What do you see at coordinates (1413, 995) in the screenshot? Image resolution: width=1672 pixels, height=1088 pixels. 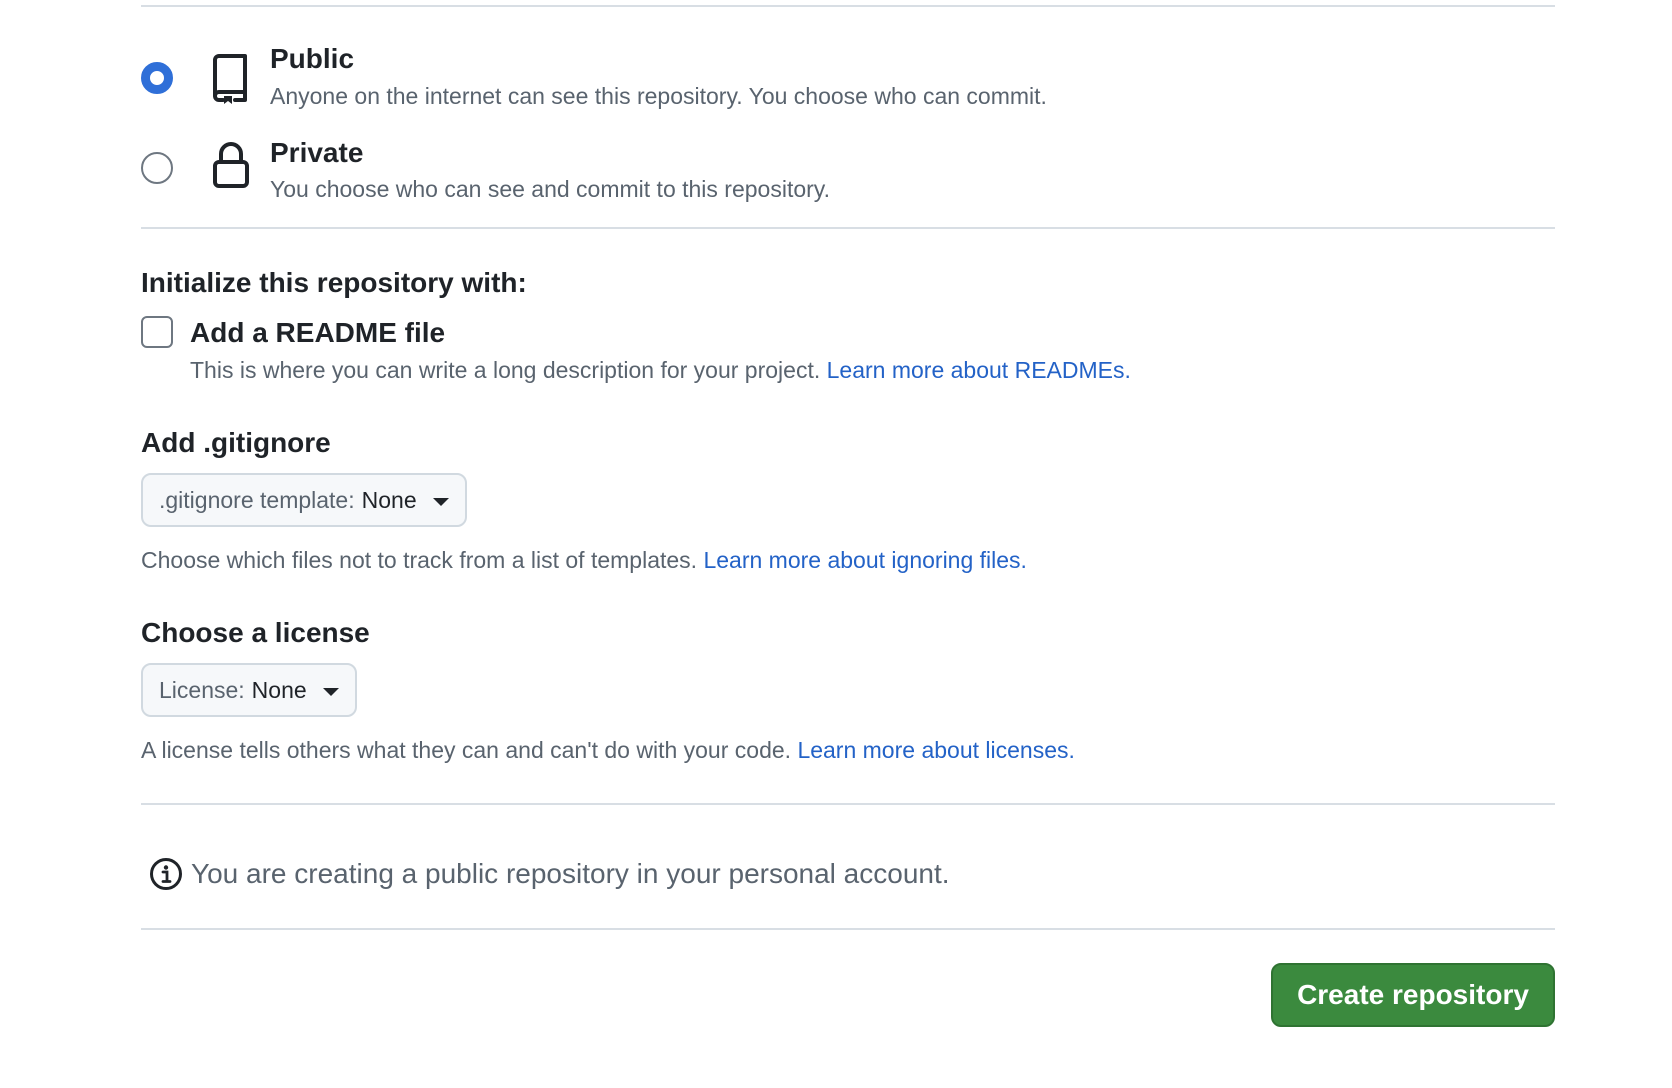 I see `create-repository-button: Create repository` at bounding box center [1413, 995].